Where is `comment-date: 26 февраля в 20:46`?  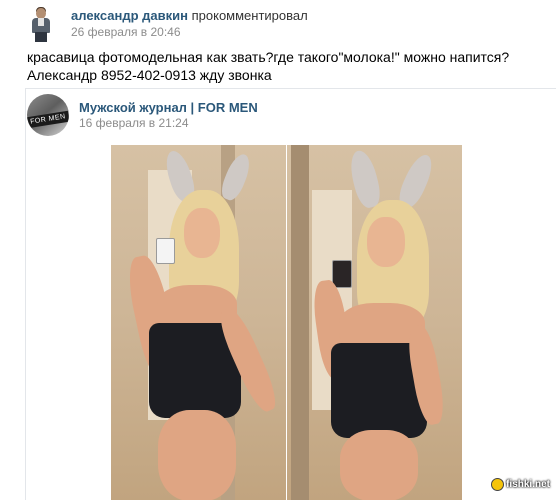
comment-date: 26 февраля в 20:46 is located at coordinates (189, 32).